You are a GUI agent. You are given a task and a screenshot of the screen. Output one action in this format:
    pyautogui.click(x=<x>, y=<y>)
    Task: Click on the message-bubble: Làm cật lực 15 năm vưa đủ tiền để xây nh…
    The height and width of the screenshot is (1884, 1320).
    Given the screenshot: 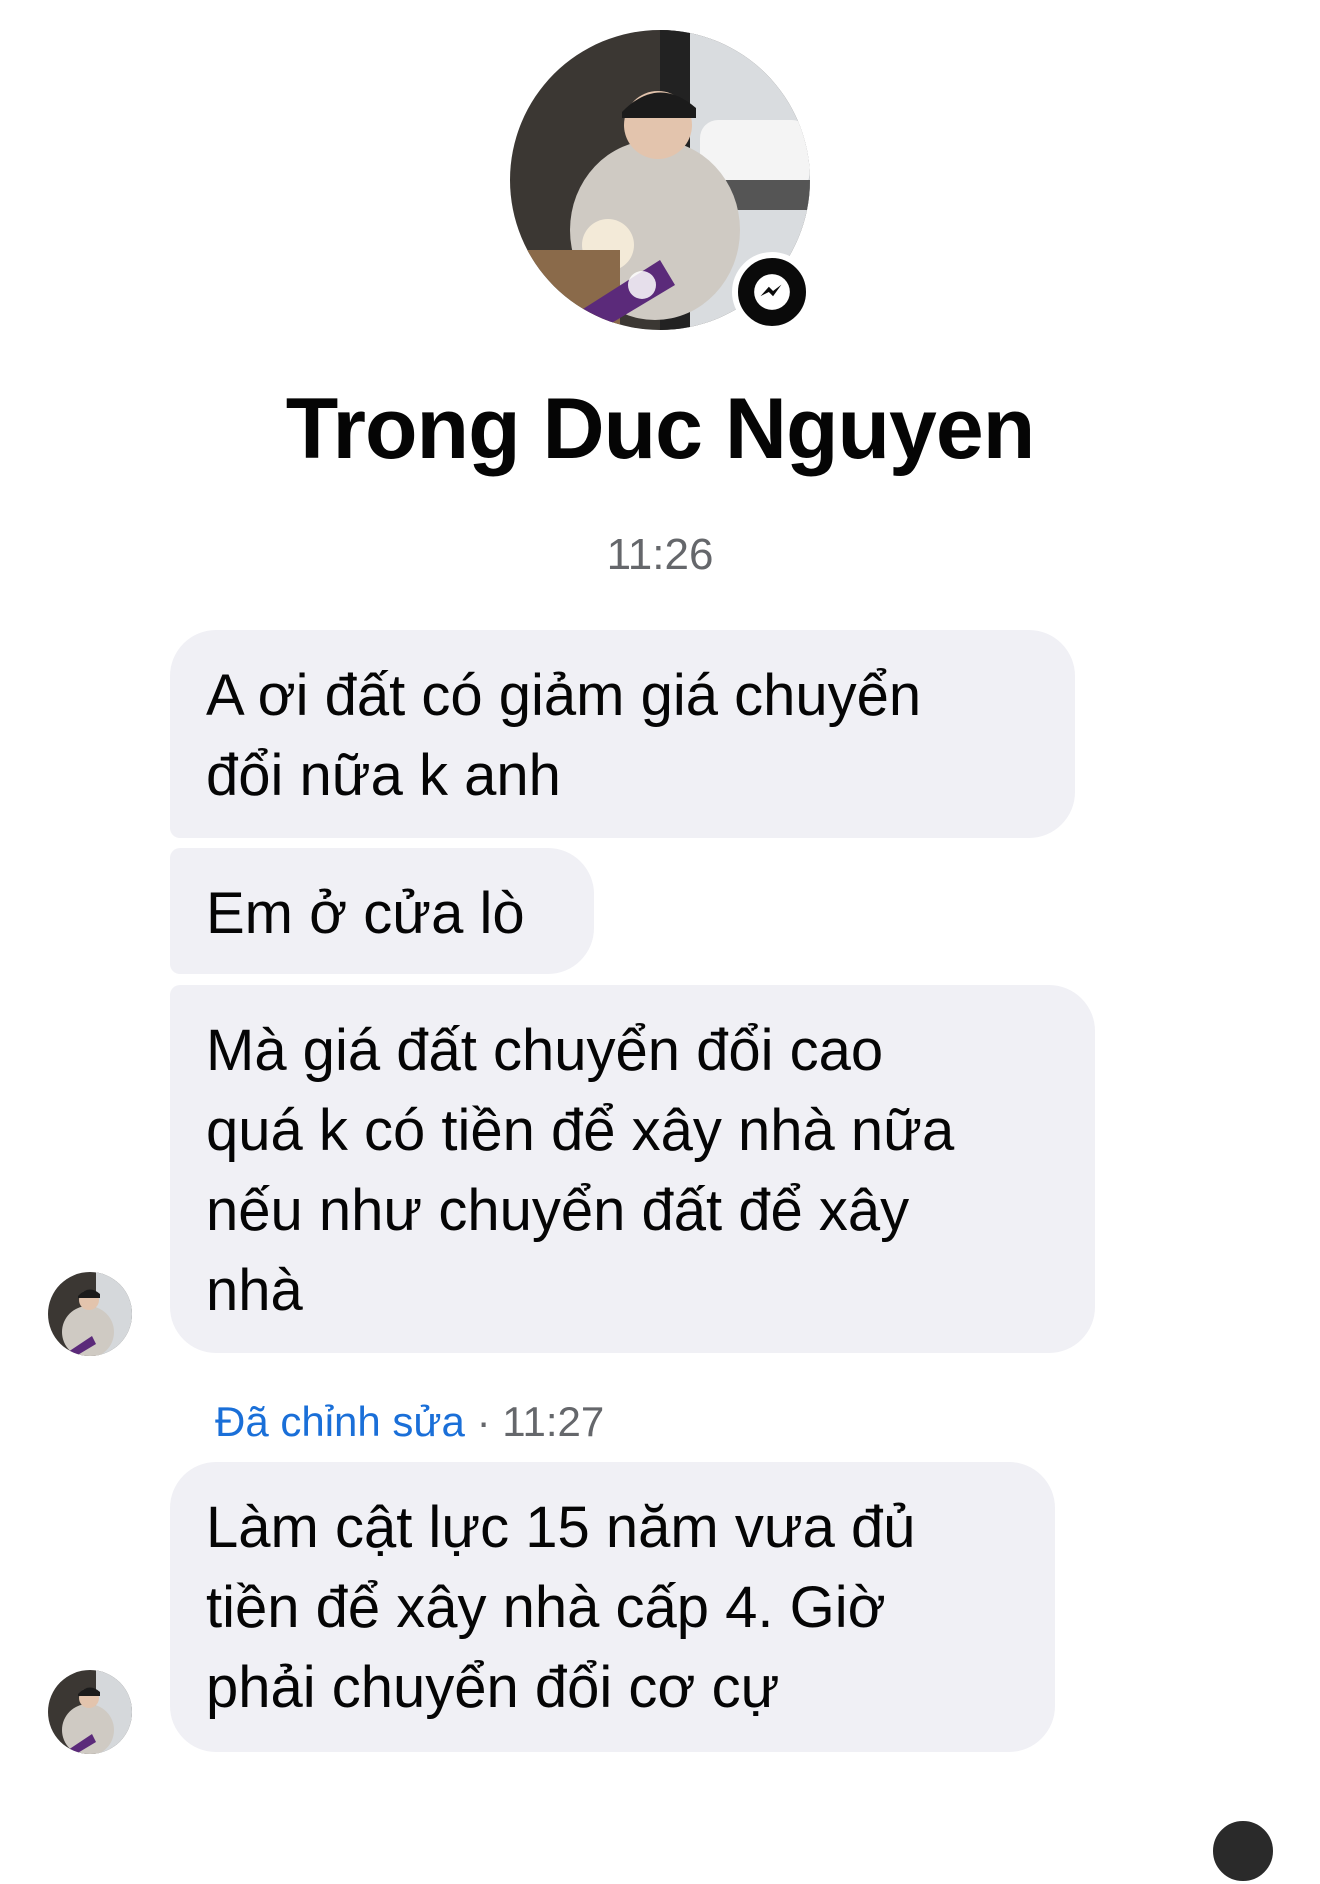 What is the action you would take?
    pyautogui.click(x=612, y=1607)
    